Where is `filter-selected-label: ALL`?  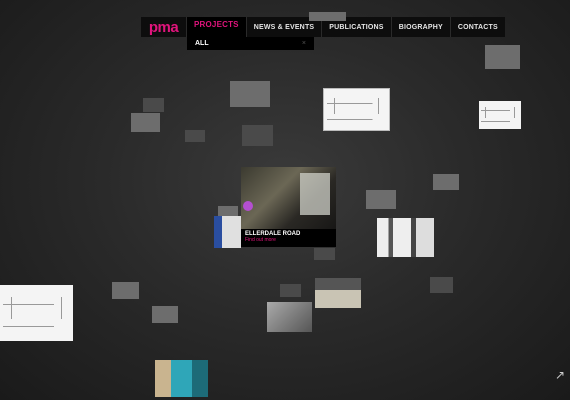 filter-selected-label: ALL is located at coordinates (202, 43).